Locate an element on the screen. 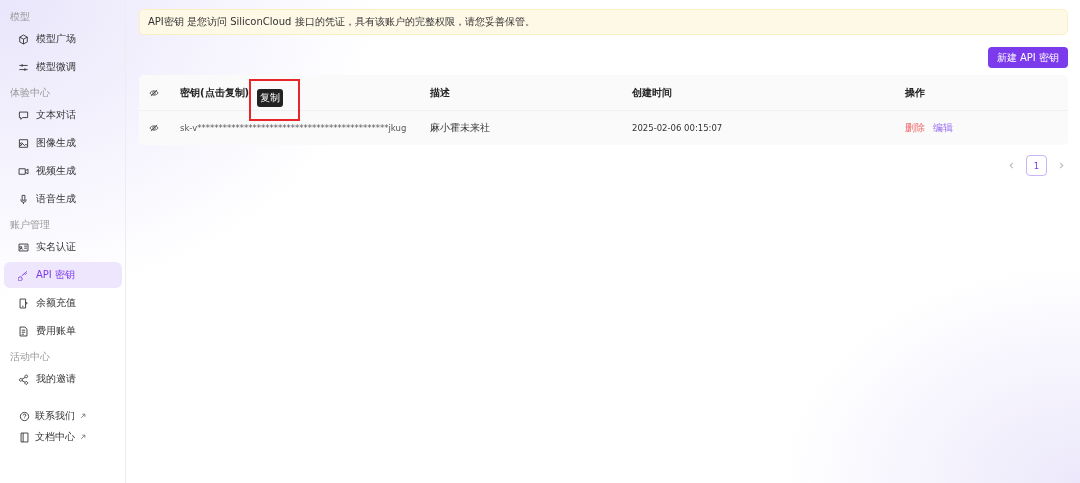 The height and width of the screenshot is (483, 1080). mic-icon is located at coordinates (23, 199).